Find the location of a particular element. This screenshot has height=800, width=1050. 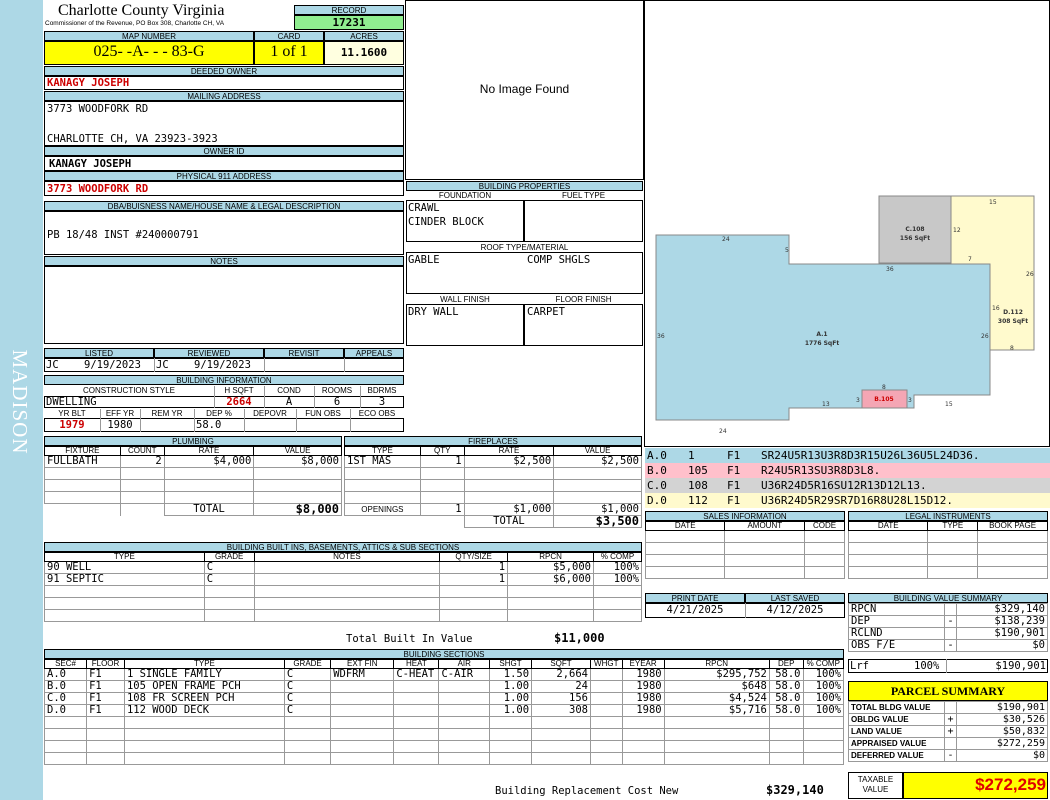

notes-label: NOTES is located at coordinates (224, 261).